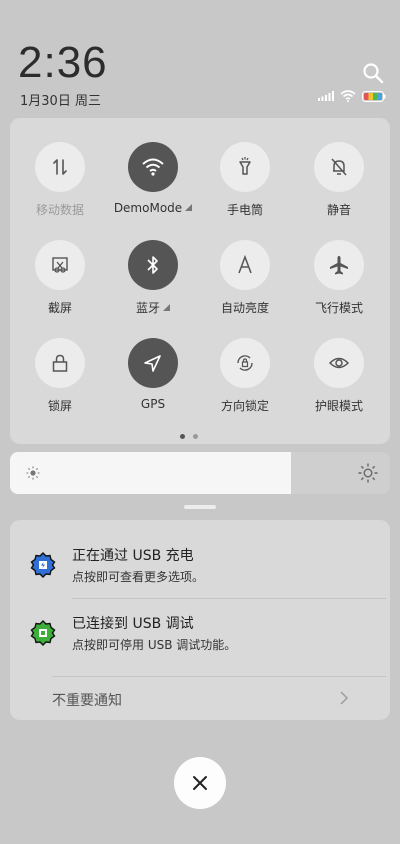 The image size is (400, 844). Describe the element at coordinates (244, 308) in the screenshot. I see `tile-label: 自动亮度` at that location.